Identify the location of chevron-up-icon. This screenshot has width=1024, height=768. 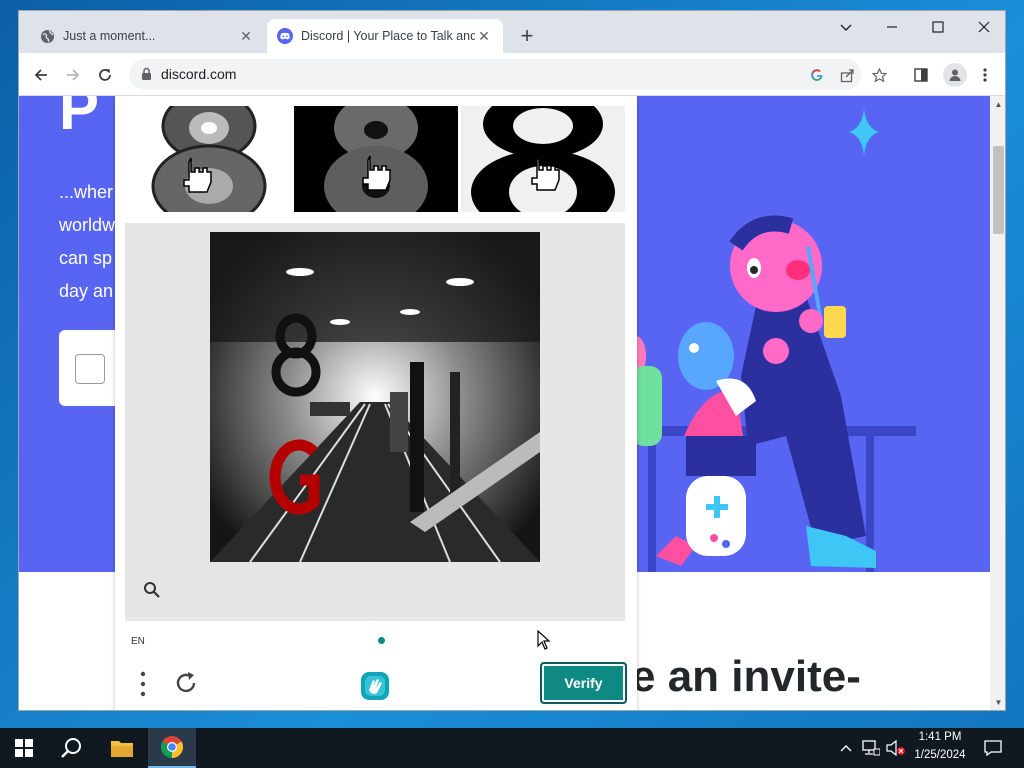
(846, 748).